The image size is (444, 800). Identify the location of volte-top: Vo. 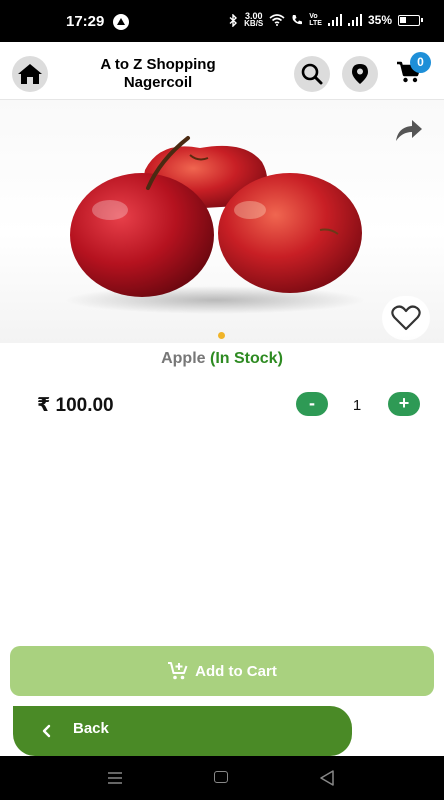
(313, 16).